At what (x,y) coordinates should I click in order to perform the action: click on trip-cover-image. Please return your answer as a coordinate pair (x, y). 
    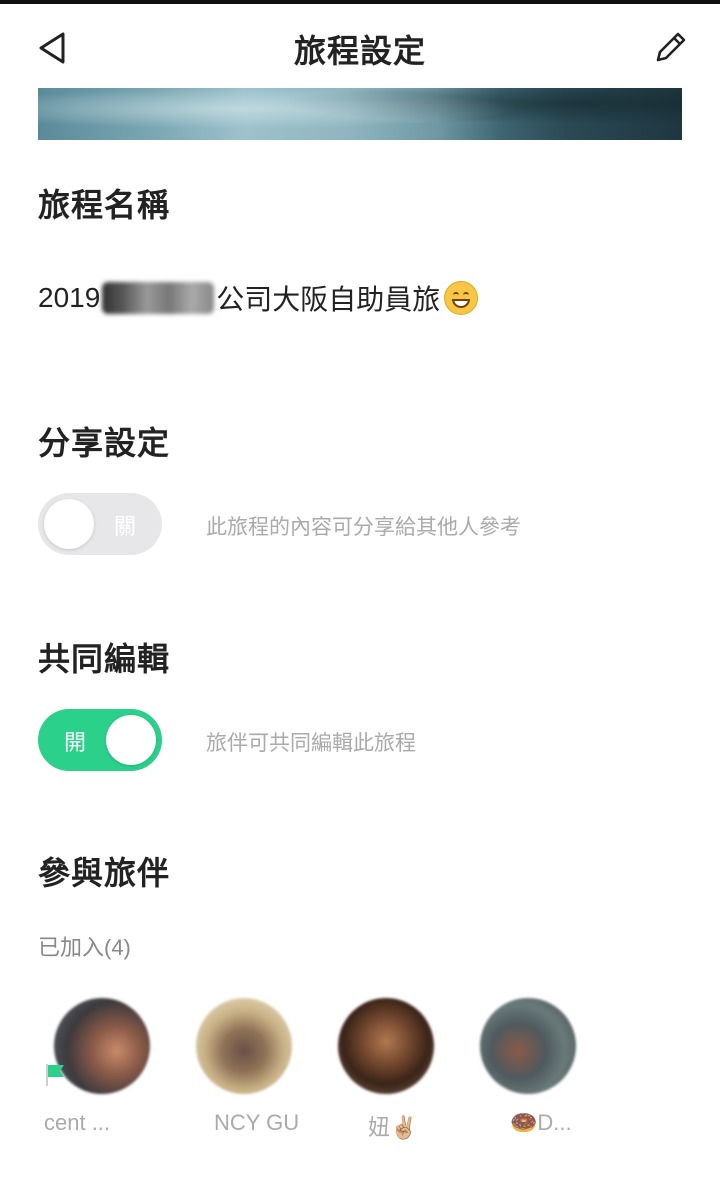
    Looking at the image, I should click on (360, 114).